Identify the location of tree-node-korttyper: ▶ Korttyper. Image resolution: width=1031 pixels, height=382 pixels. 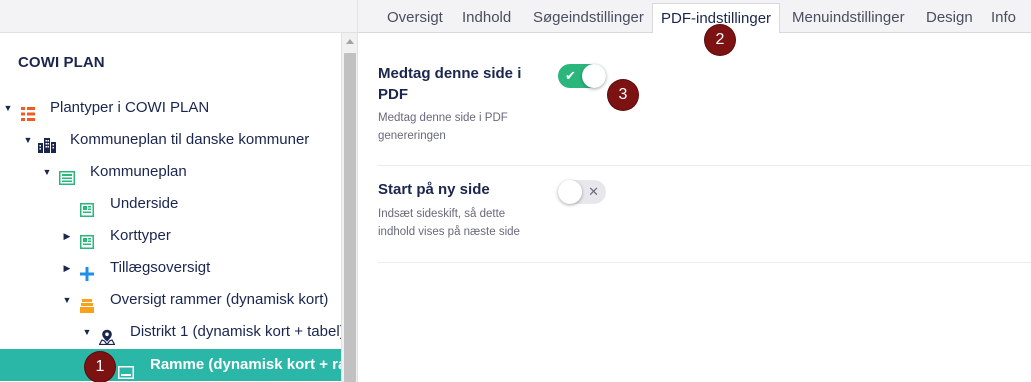
(170, 236).